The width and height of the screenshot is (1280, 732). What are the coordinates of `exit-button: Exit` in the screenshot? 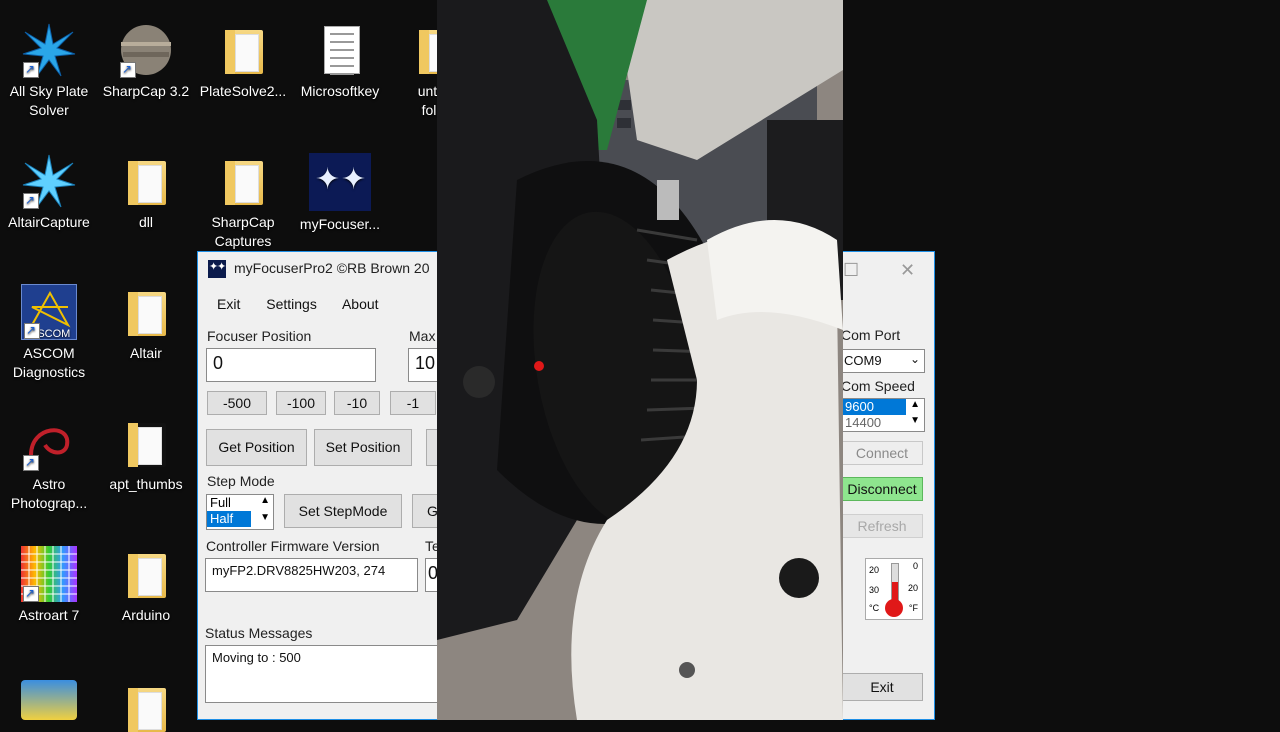 It's located at (882, 687).